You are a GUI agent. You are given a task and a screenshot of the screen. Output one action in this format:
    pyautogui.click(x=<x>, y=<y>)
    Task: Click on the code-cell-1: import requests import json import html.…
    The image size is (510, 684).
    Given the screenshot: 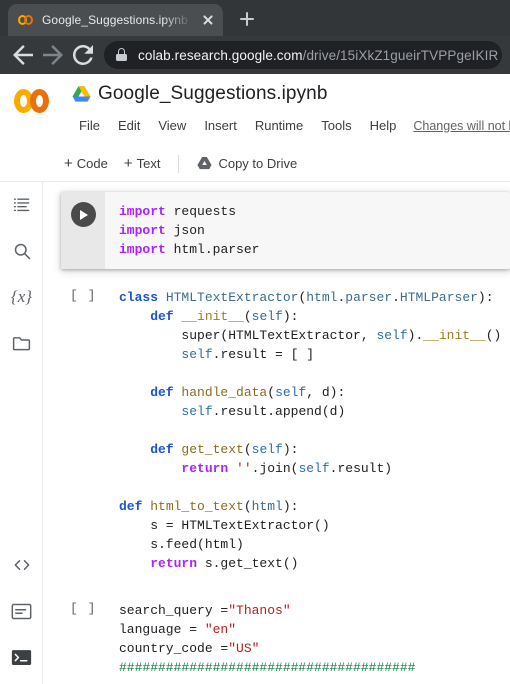 What is the action you would take?
    pyautogui.click(x=285, y=230)
    